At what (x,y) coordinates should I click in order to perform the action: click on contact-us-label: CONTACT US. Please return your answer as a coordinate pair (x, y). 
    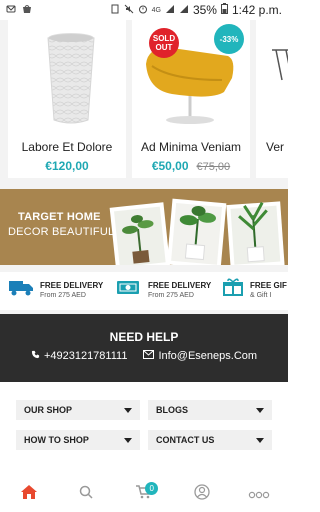
    Looking at the image, I should click on (185, 440).